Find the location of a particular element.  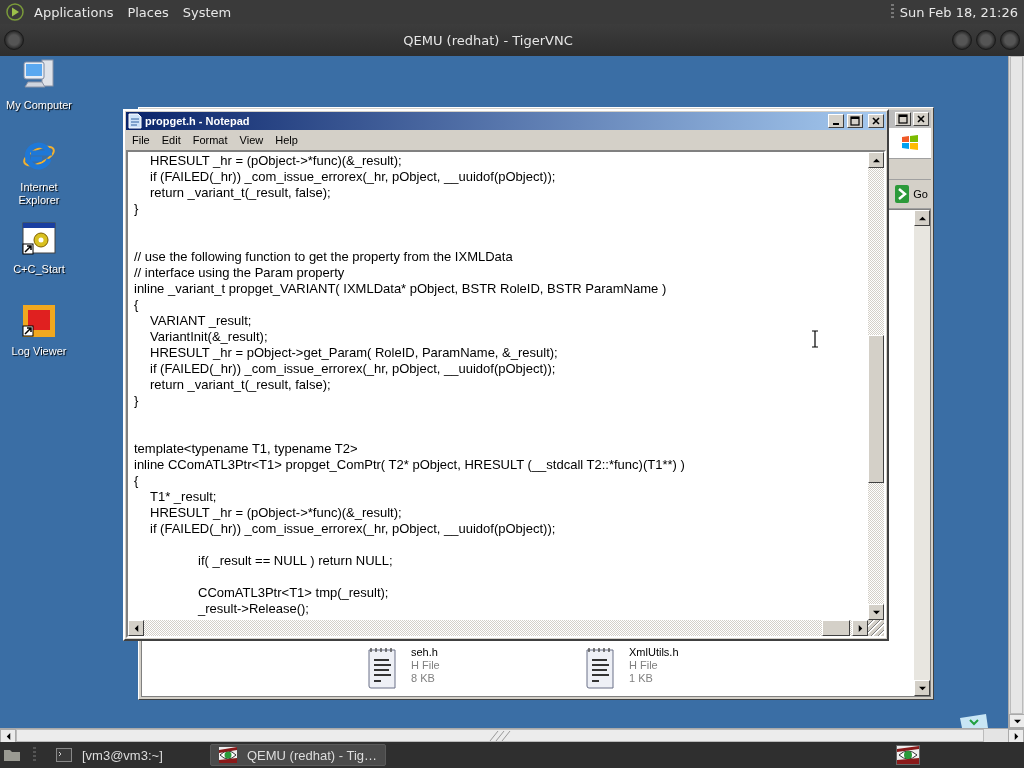

code-line: inline CComATL3Ptr<T1> propget_ComPtr( T2* pObject, HRESULT (__stdcall T2::*func)(T1**) ) is located at coordinates (409, 465).